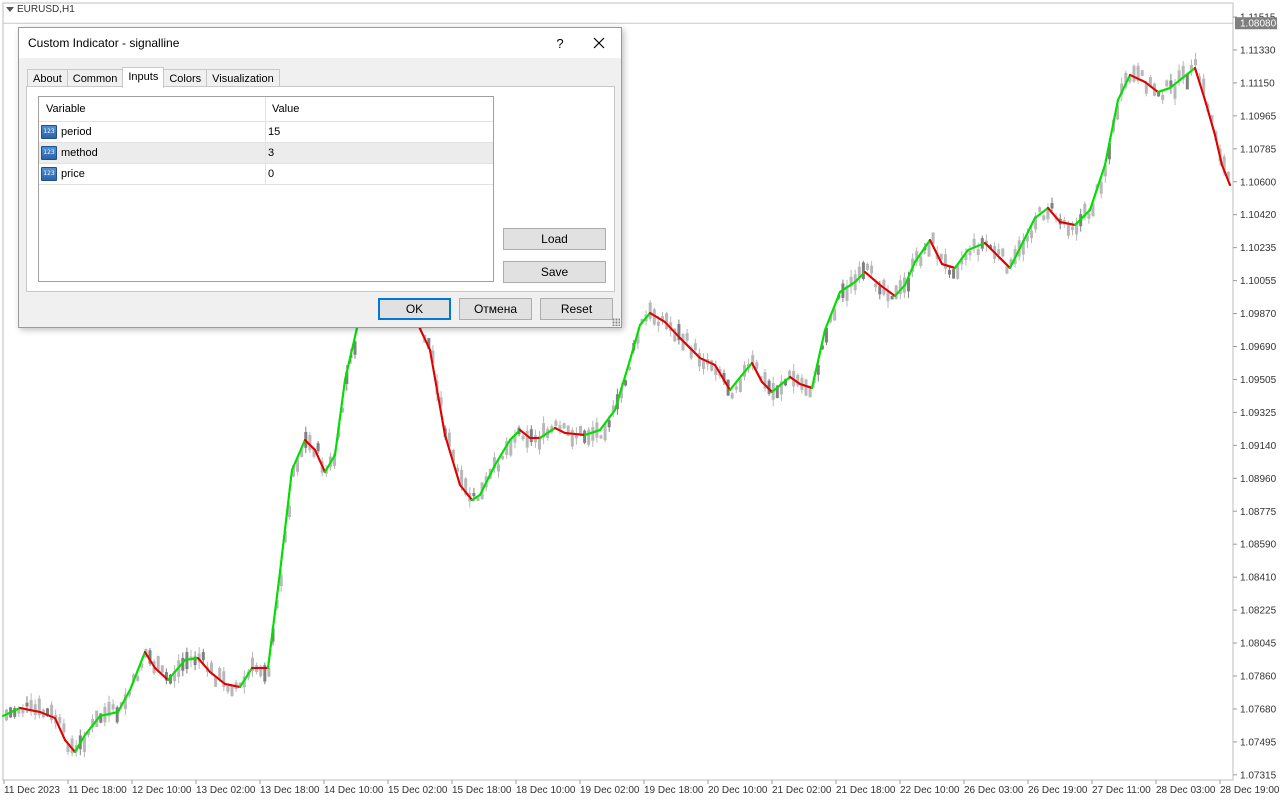 This screenshot has height=800, width=1280. I want to click on price-label: 1.10420, so click(1258, 215).